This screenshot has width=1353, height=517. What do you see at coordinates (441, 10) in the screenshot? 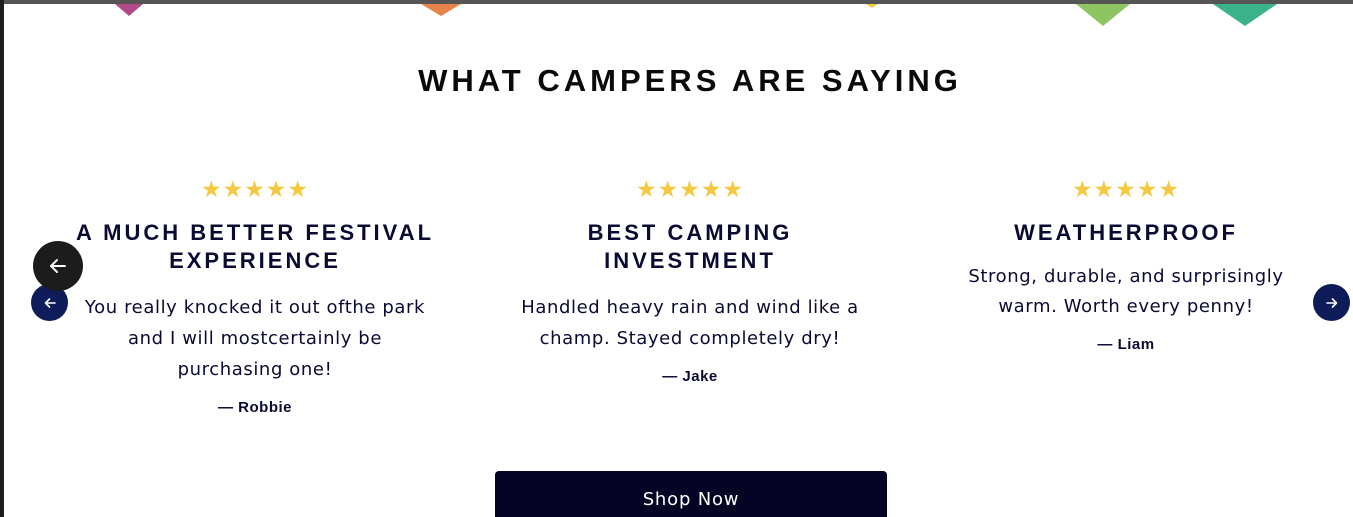
I see `pennant-flag-orange` at bounding box center [441, 10].